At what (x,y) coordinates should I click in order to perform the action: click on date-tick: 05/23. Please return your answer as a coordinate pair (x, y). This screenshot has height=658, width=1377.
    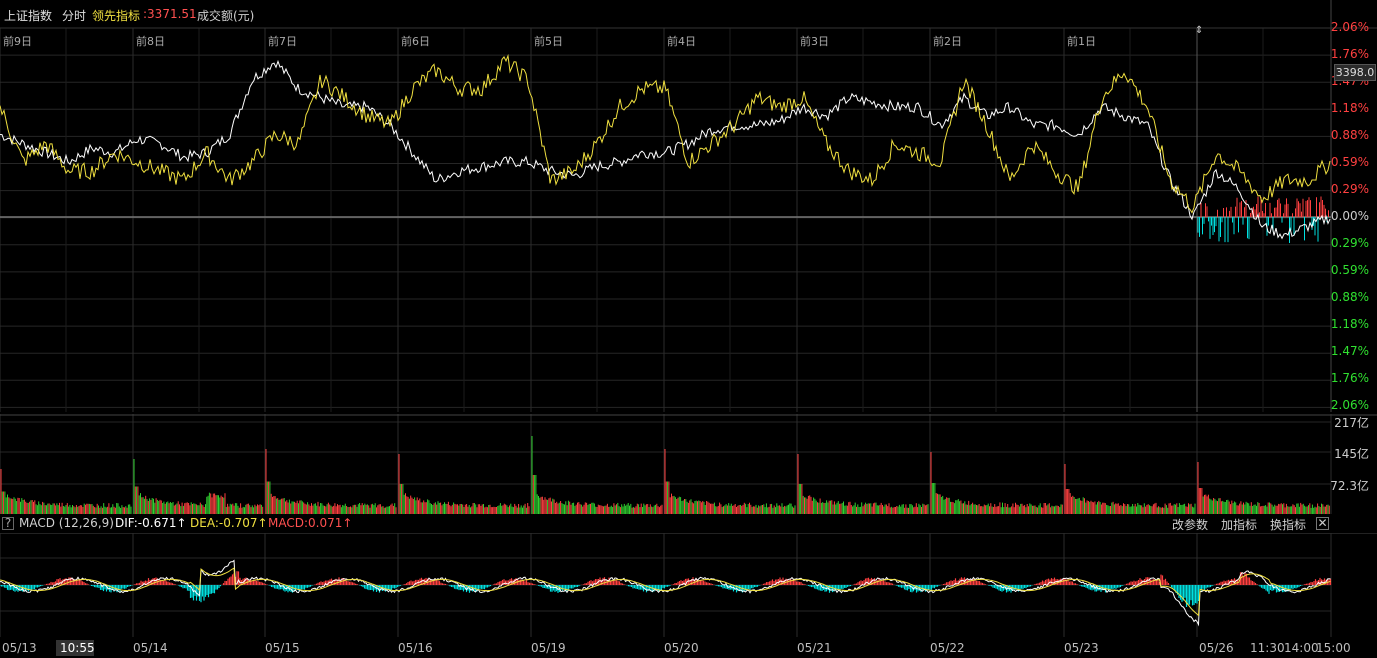
    Looking at the image, I should click on (1081, 648).